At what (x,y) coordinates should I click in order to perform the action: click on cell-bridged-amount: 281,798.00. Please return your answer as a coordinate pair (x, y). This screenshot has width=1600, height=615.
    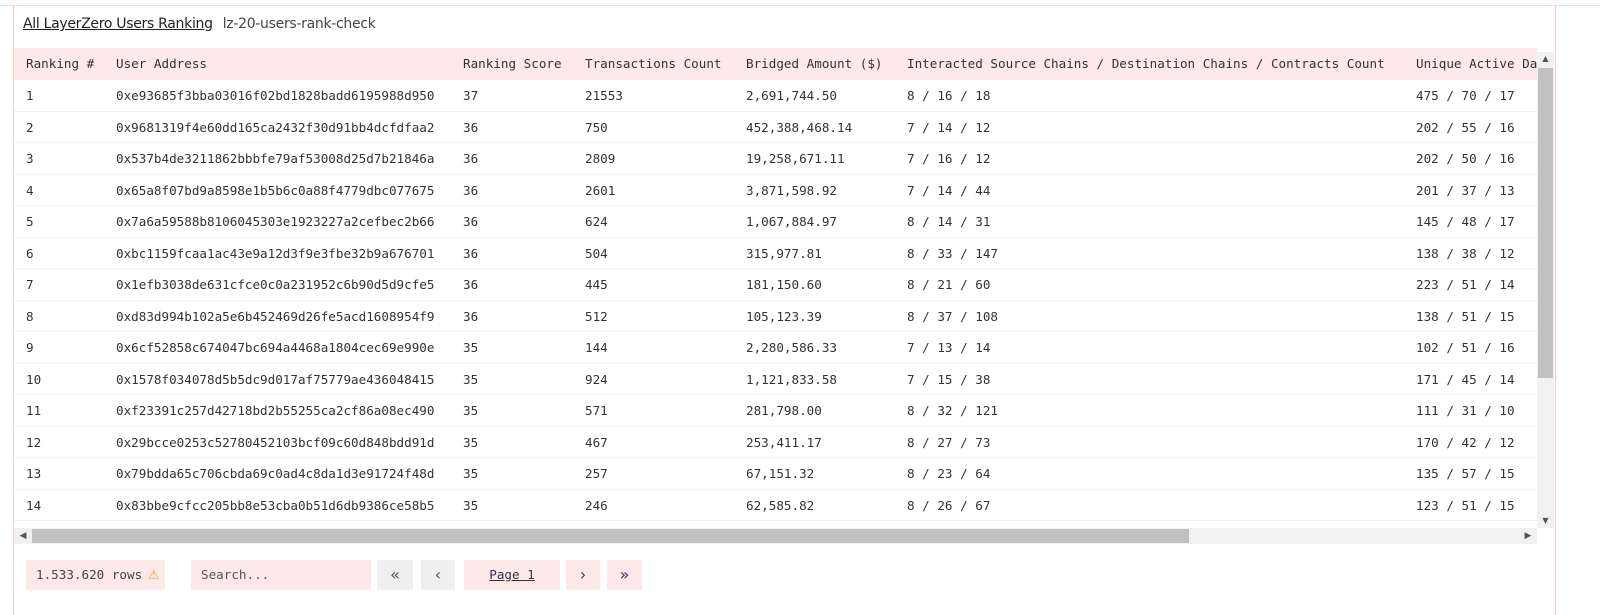
    Looking at the image, I should click on (784, 410).